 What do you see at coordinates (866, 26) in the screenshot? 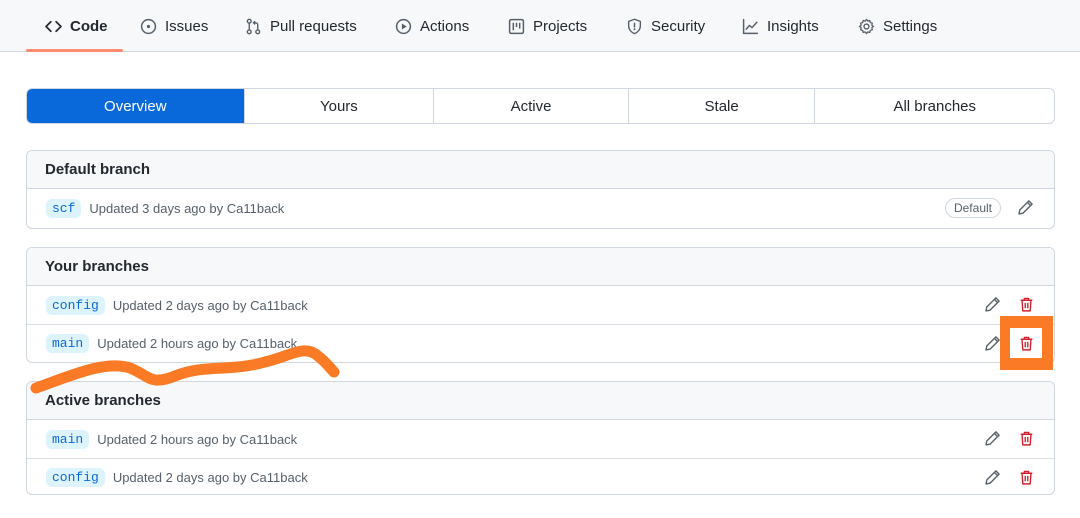
I see `gear-icon` at bounding box center [866, 26].